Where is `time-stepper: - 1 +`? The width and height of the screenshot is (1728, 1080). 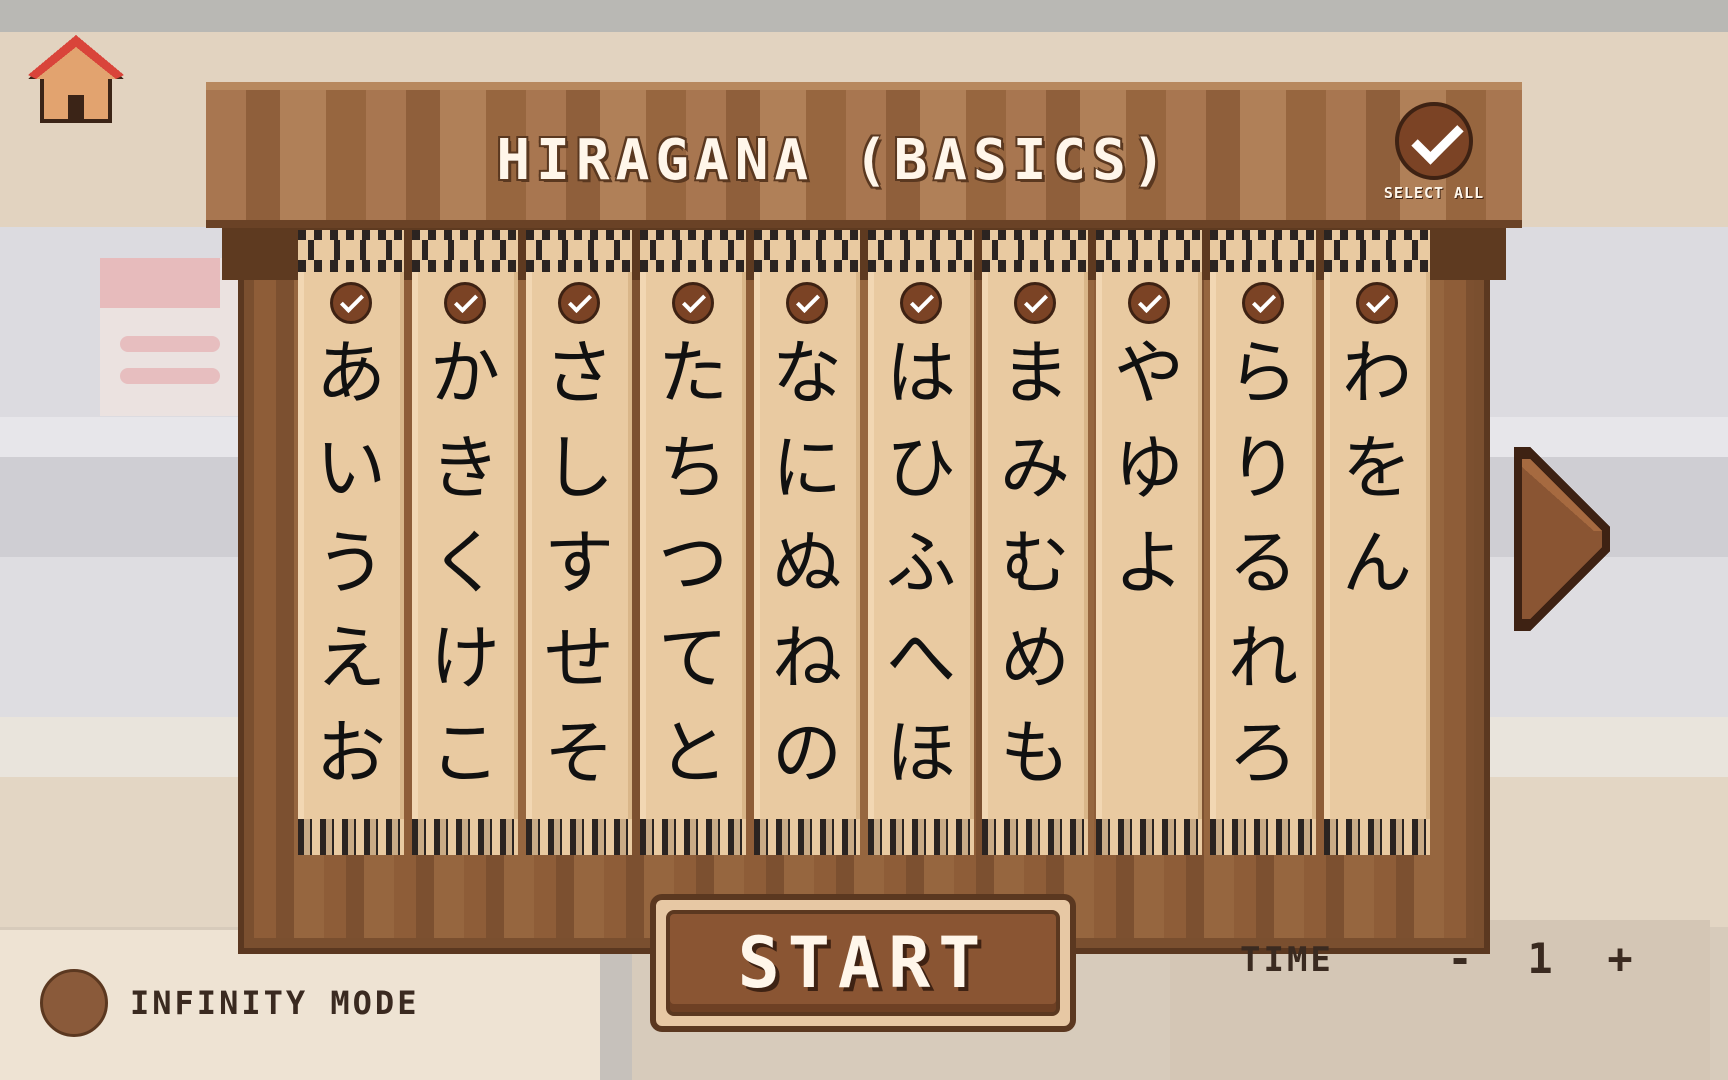
time-stepper: - 1 + is located at coordinates (1540, 958).